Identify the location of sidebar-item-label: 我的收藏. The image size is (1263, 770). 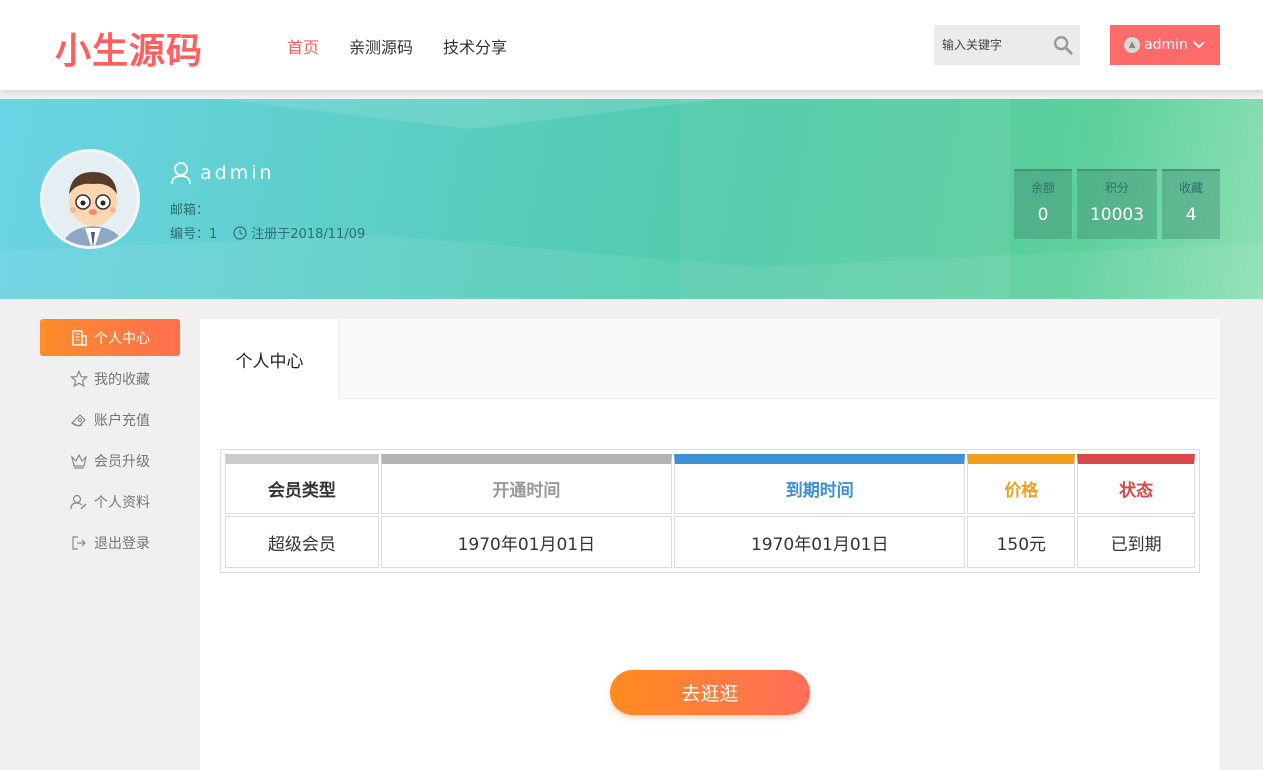
(122, 379).